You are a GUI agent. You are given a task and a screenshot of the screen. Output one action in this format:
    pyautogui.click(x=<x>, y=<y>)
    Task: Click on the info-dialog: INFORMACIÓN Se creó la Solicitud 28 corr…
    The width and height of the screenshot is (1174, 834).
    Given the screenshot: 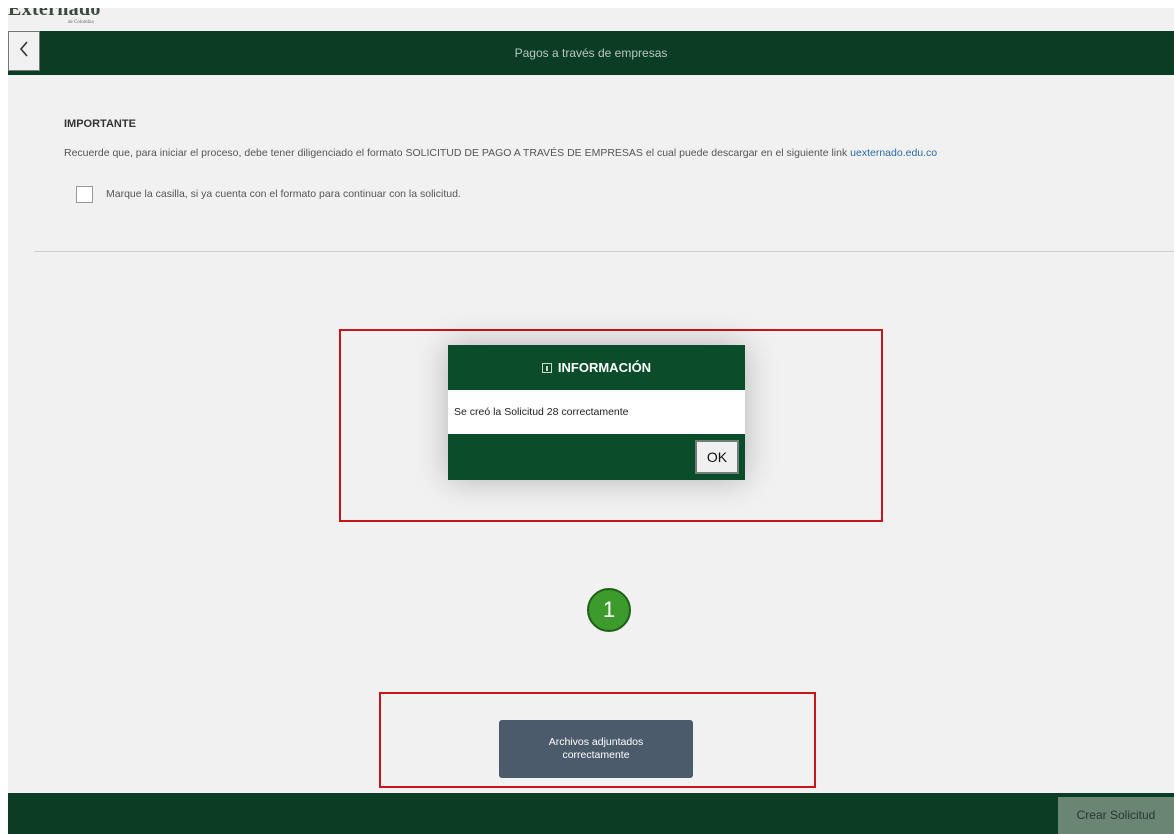 What is the action you would take?
    pyautogui.click(x=596, y=412)
    